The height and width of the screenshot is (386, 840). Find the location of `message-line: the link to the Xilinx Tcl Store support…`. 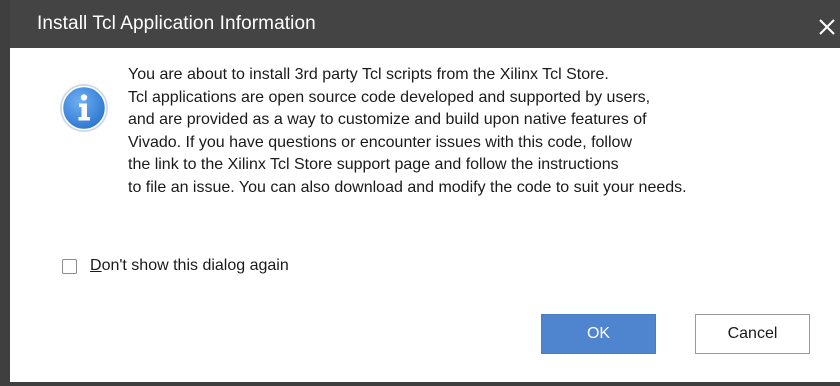

message-line: the link to the Xilinx Tcl Store support… is located at coordinates (373, 164).